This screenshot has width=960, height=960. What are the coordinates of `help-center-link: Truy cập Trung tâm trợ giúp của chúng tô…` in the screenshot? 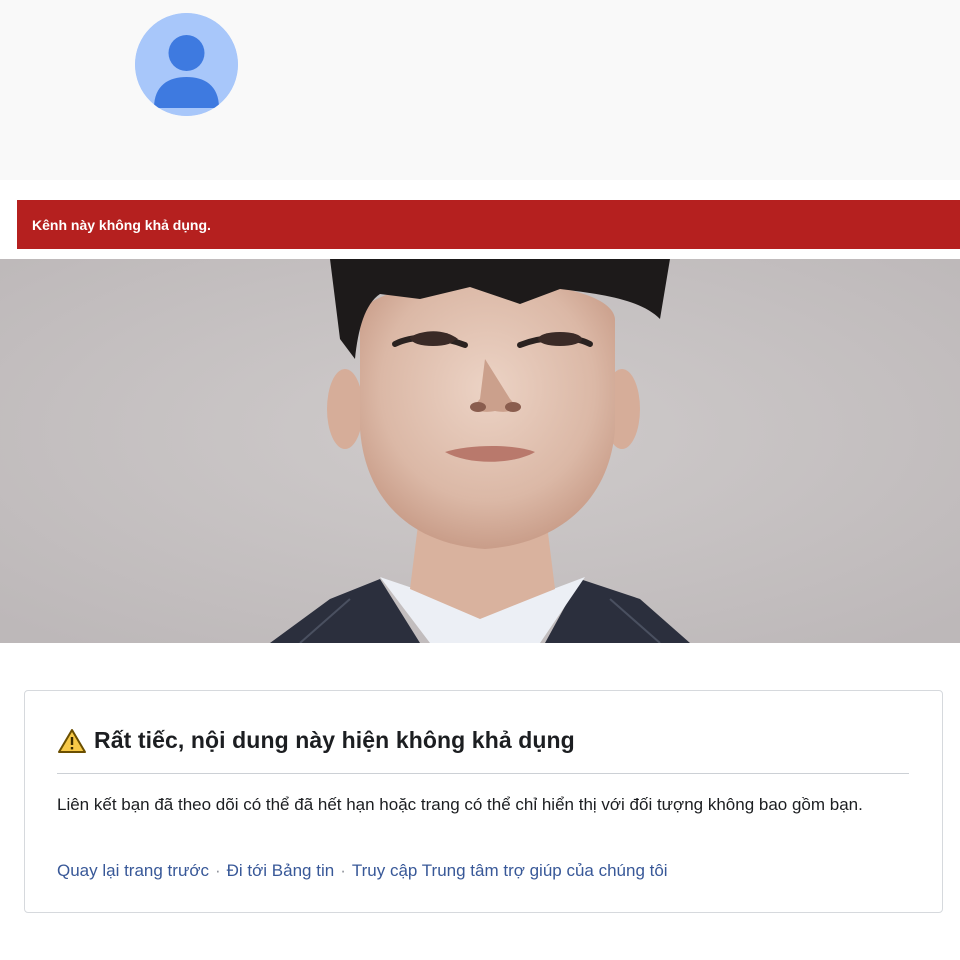 It's located at (510, 870).